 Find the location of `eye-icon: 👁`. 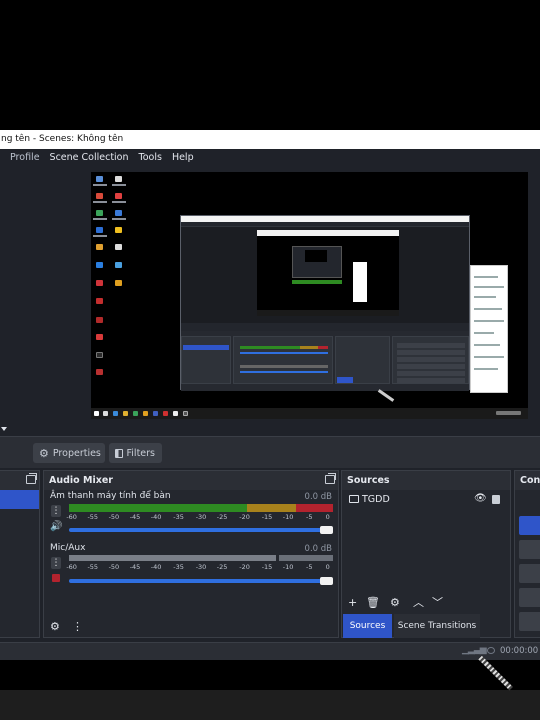

eye-icon: 👁 is located at coordinates (480, 498).